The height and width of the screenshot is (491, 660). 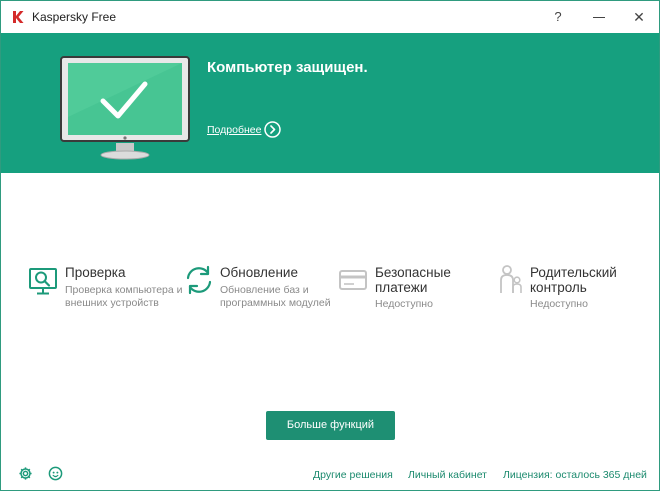 I want to click on feature-description: Проверка компьютера и внешних устройств, so click(x=124, y=296).